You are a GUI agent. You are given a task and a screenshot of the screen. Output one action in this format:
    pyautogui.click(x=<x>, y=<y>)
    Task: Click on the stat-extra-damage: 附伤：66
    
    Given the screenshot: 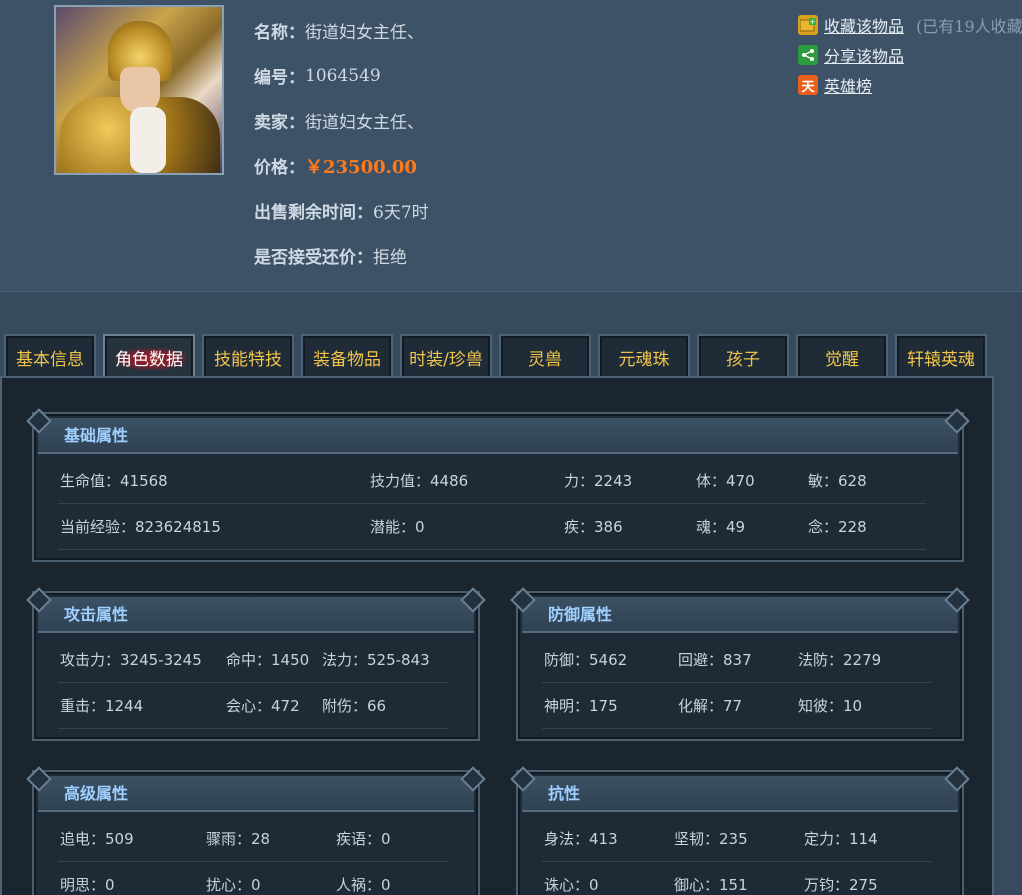 What is the action you would take?
    pyautogui.click(x=354, y=706)
    